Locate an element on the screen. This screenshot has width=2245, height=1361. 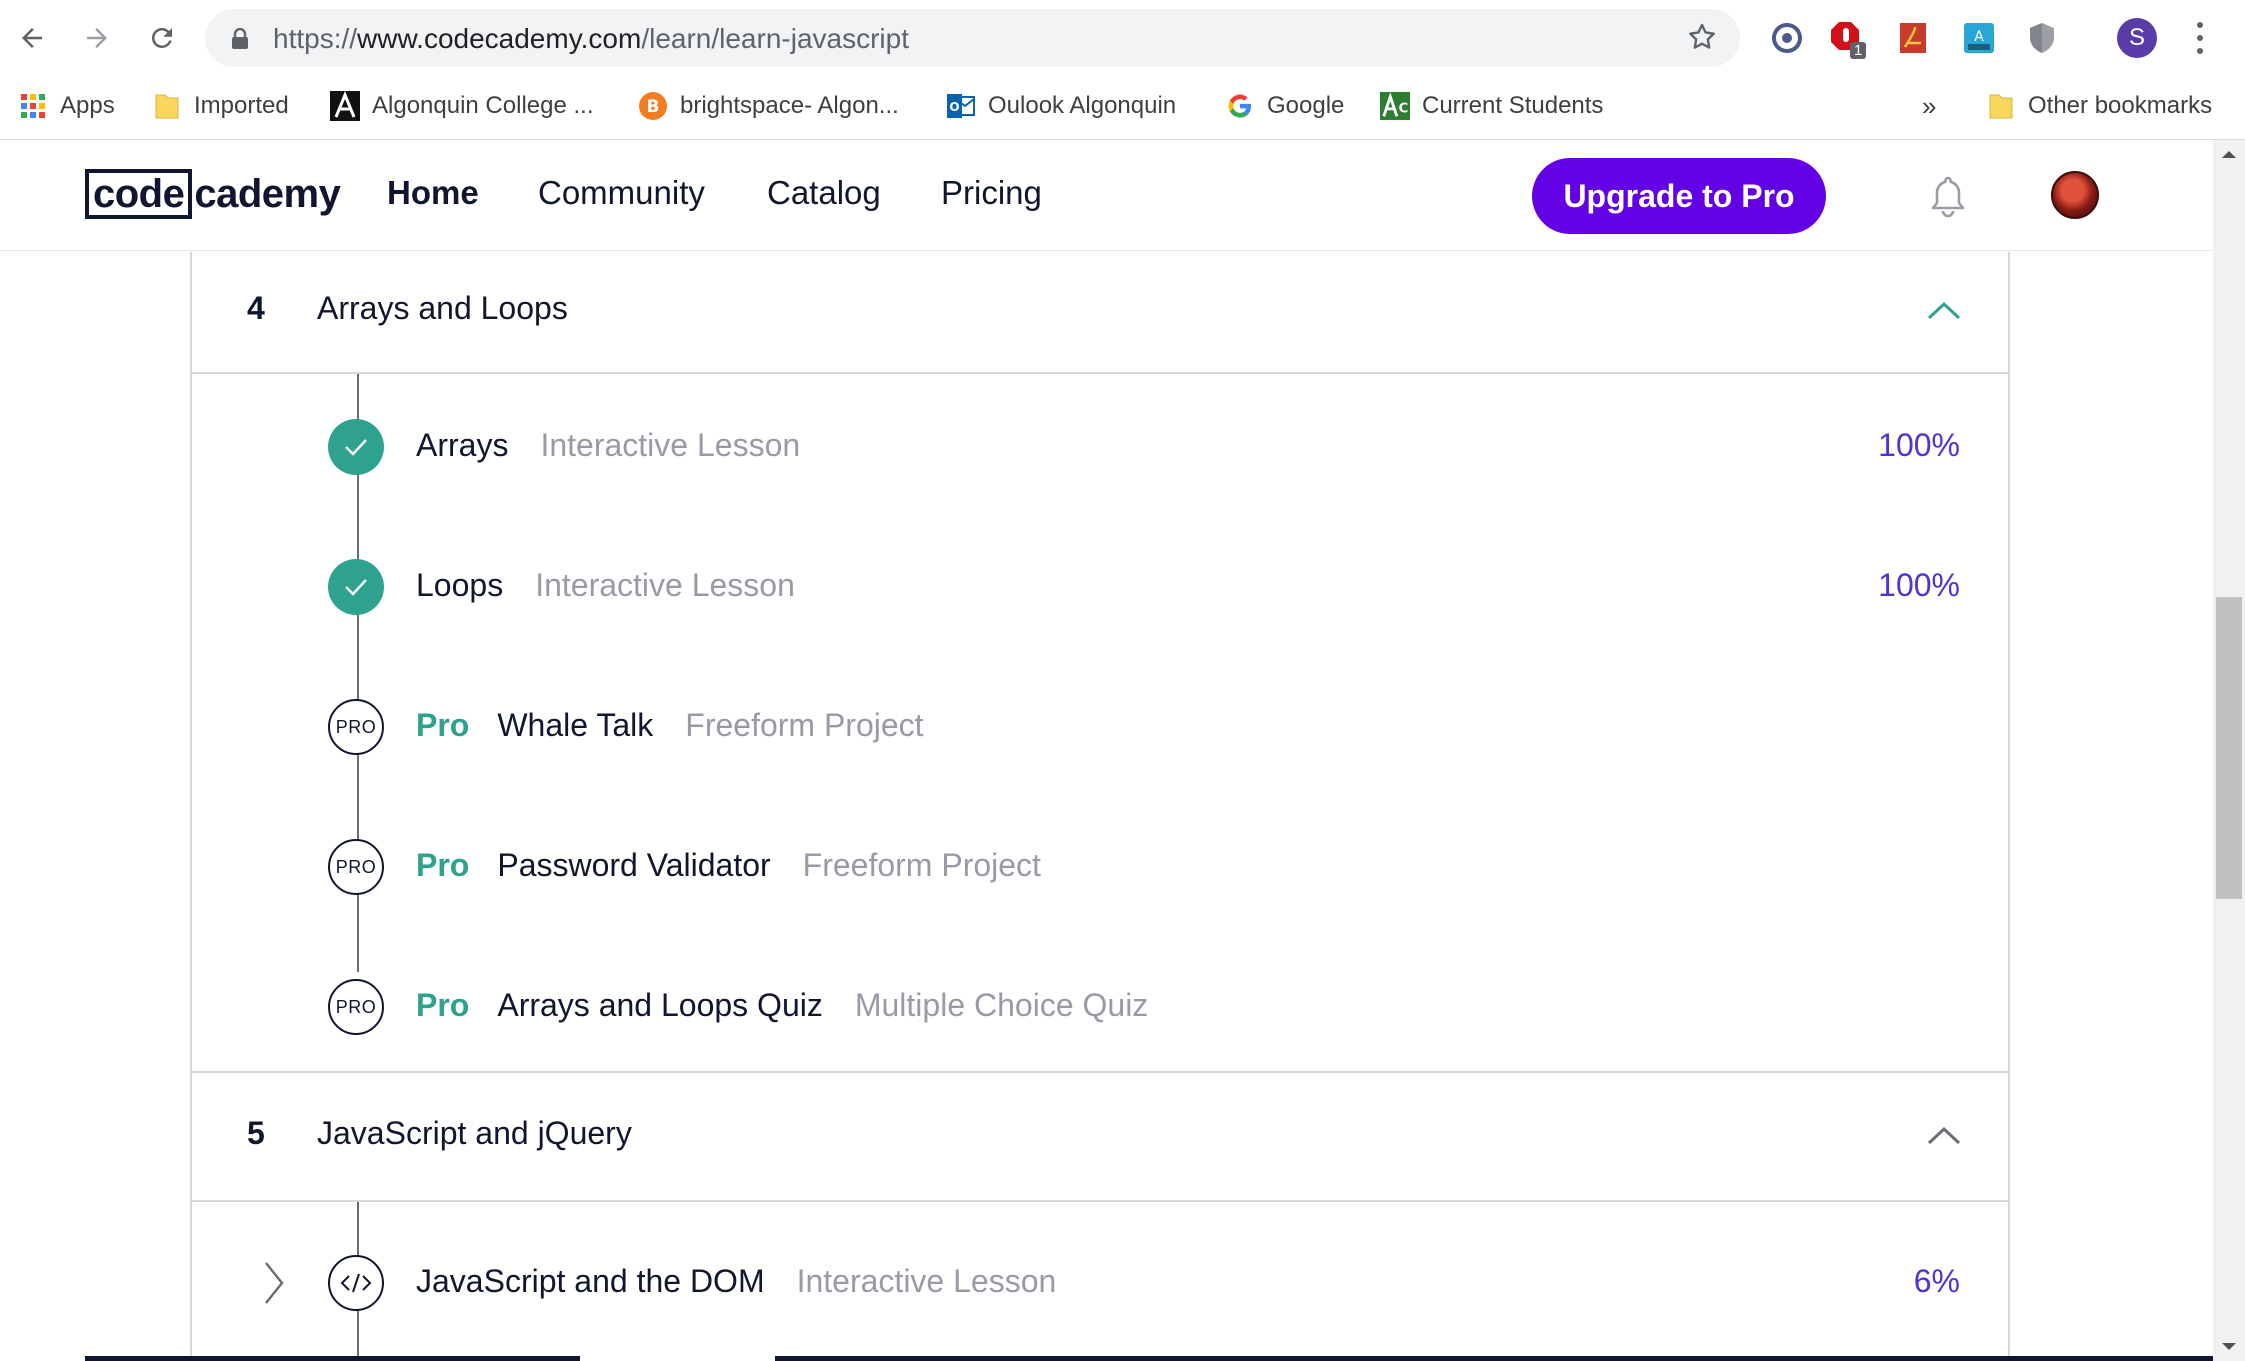
taskbar-edge-gap is located at coordinates (677, 1358).